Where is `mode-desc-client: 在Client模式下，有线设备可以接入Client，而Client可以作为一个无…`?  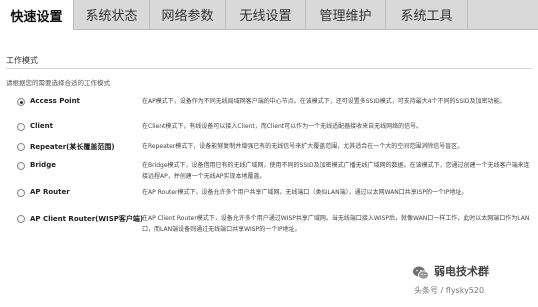 mode-desc-client: 在Client模式下，有线设备可以接入Client，而Client可以作为一个无… is located at coordinates (282, 126).